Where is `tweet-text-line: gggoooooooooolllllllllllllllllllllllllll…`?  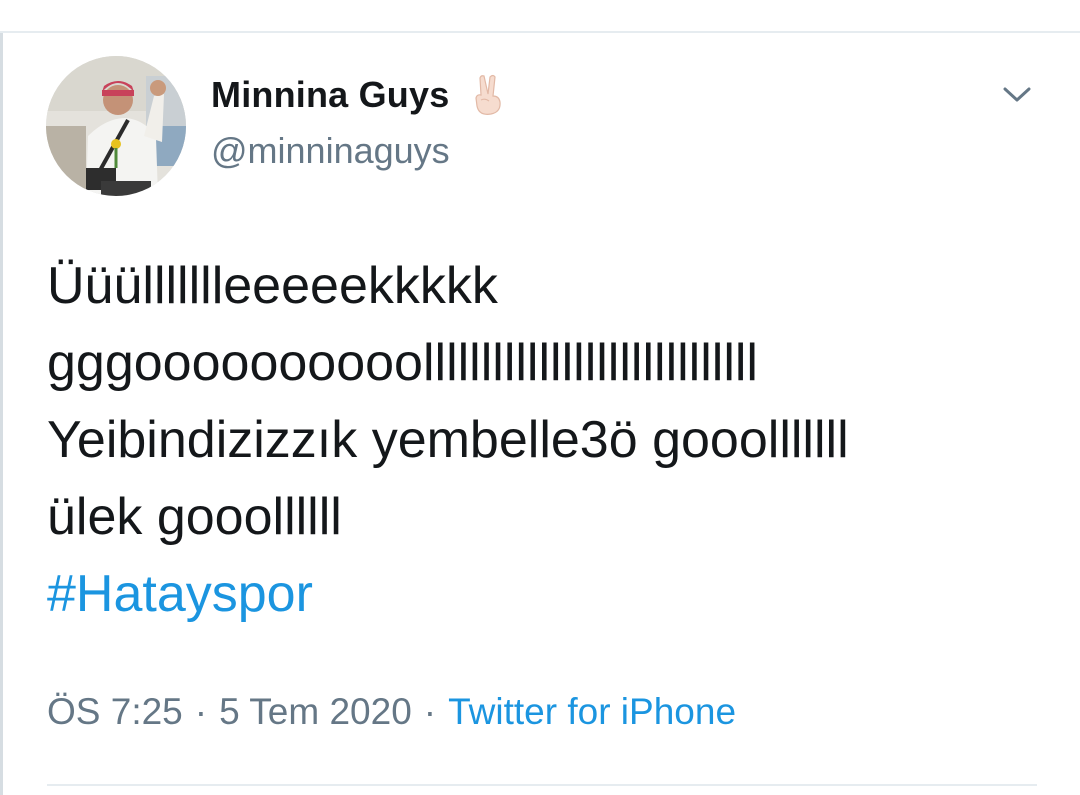 tweet-text-line: gggoooooooooolllllllllllllllllllllllllll… is located at coordinates (402, 363).